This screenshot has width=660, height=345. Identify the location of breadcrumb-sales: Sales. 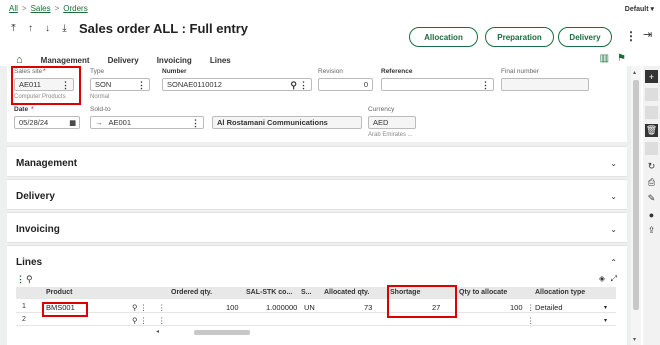
(41, 8).